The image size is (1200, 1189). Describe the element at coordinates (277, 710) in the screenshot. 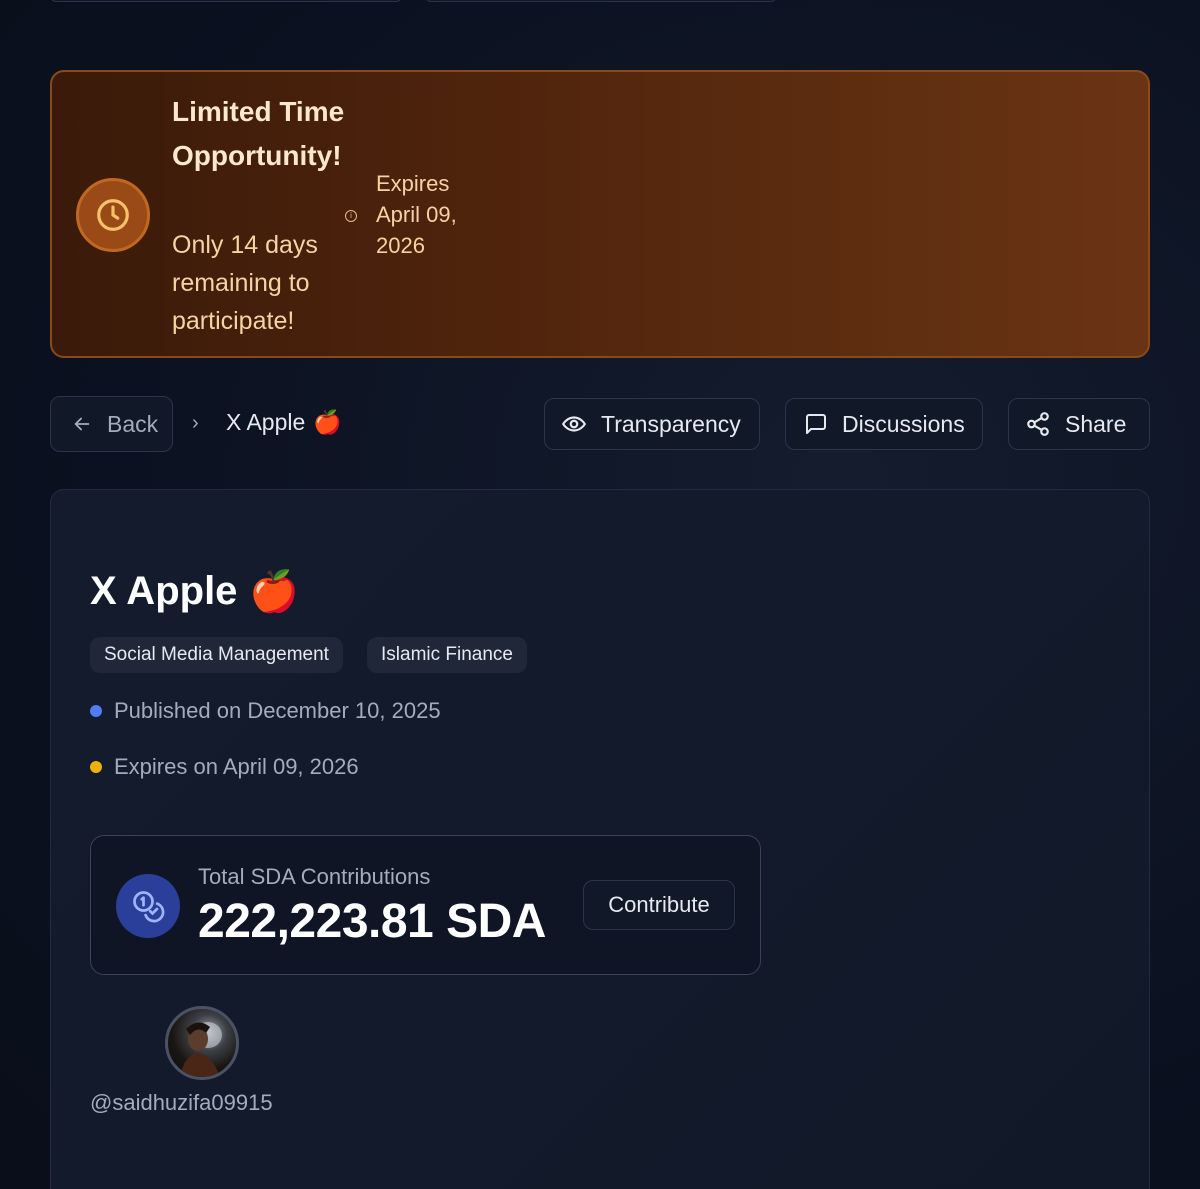

I see `published-text: Published on December 10, 2025` at that location.